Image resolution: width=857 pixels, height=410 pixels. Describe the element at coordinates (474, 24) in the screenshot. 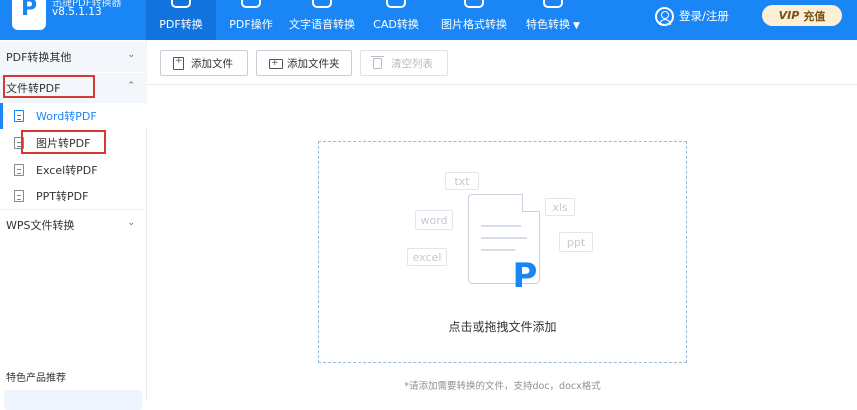

I see `tab-label: 图片格式转换` at that location.